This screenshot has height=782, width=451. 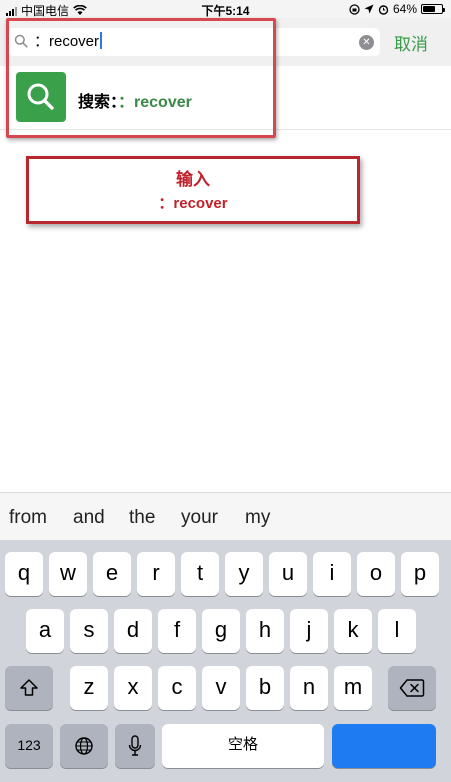 I want to click on key-y: y, so click(x=244, y=574).